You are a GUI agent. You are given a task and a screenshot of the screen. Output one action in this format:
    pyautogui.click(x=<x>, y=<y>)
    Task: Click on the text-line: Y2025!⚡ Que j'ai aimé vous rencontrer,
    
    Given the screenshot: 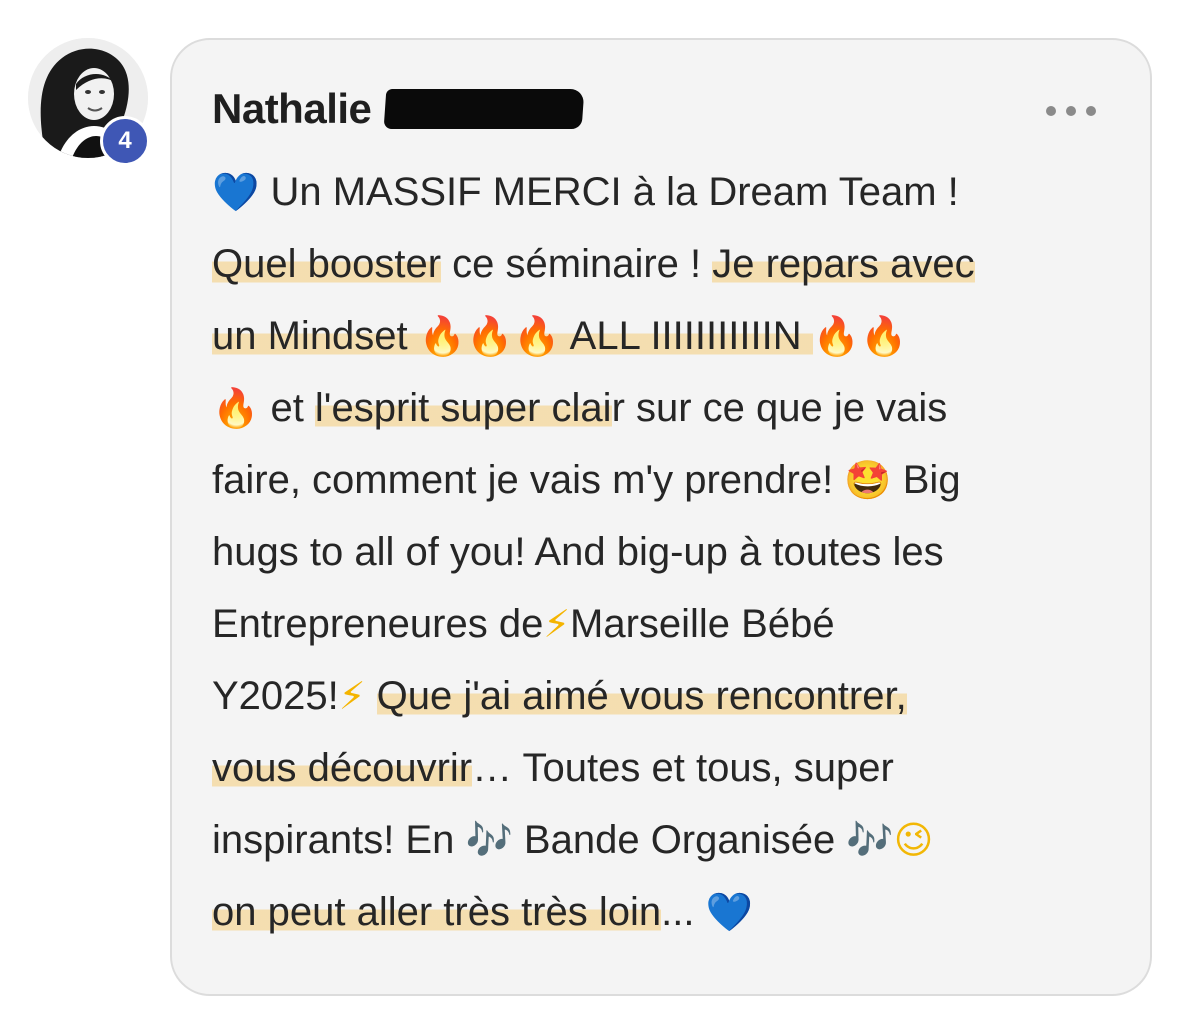 What is the action you would take?
    pyautogui.click(x=672, y=696)
    